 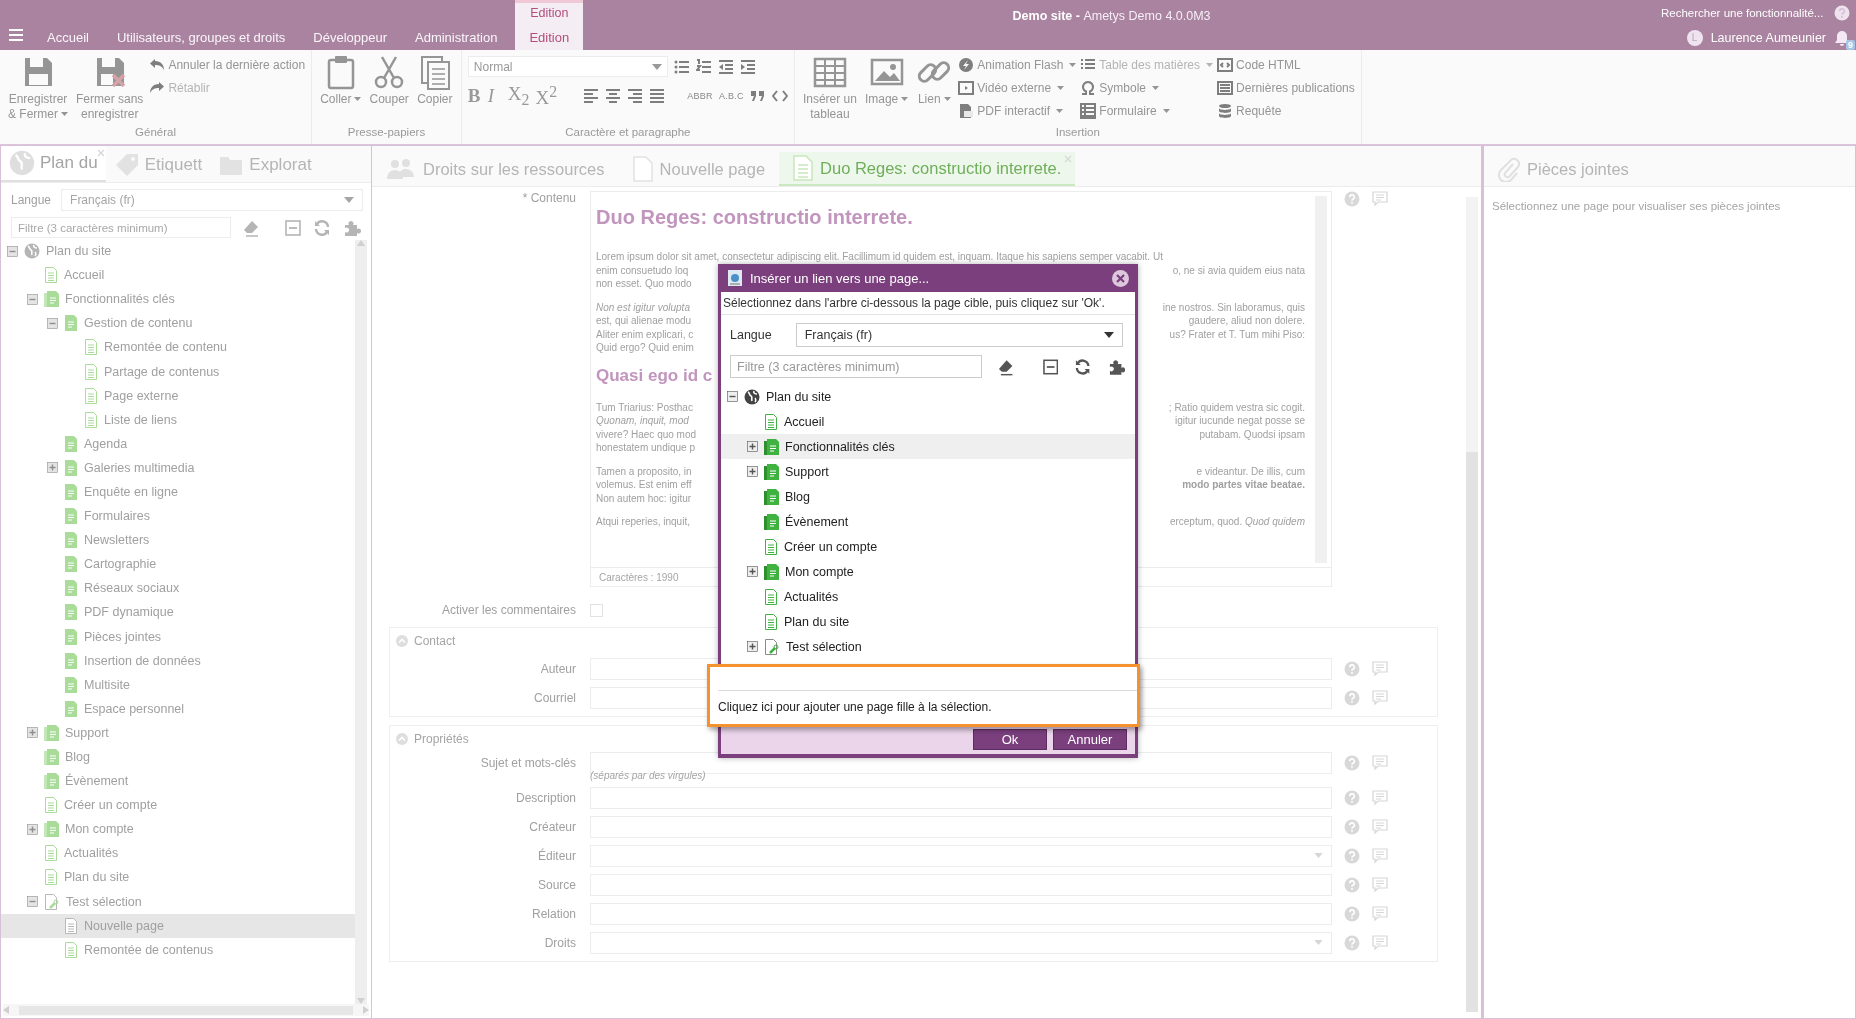 I want to click on content-text: gaudere, aliud non dolere., so click(x=1246, y=321).